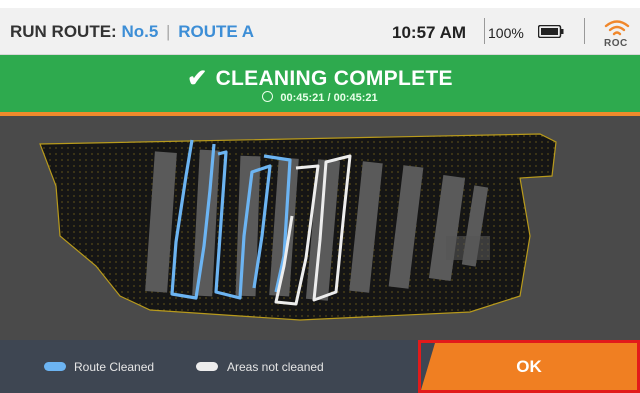 The image size is (640, 393). What do you see at coordinates (551, 31) in the screenshot?
I see `battery-full-icon` at bounding box center [551, 31].